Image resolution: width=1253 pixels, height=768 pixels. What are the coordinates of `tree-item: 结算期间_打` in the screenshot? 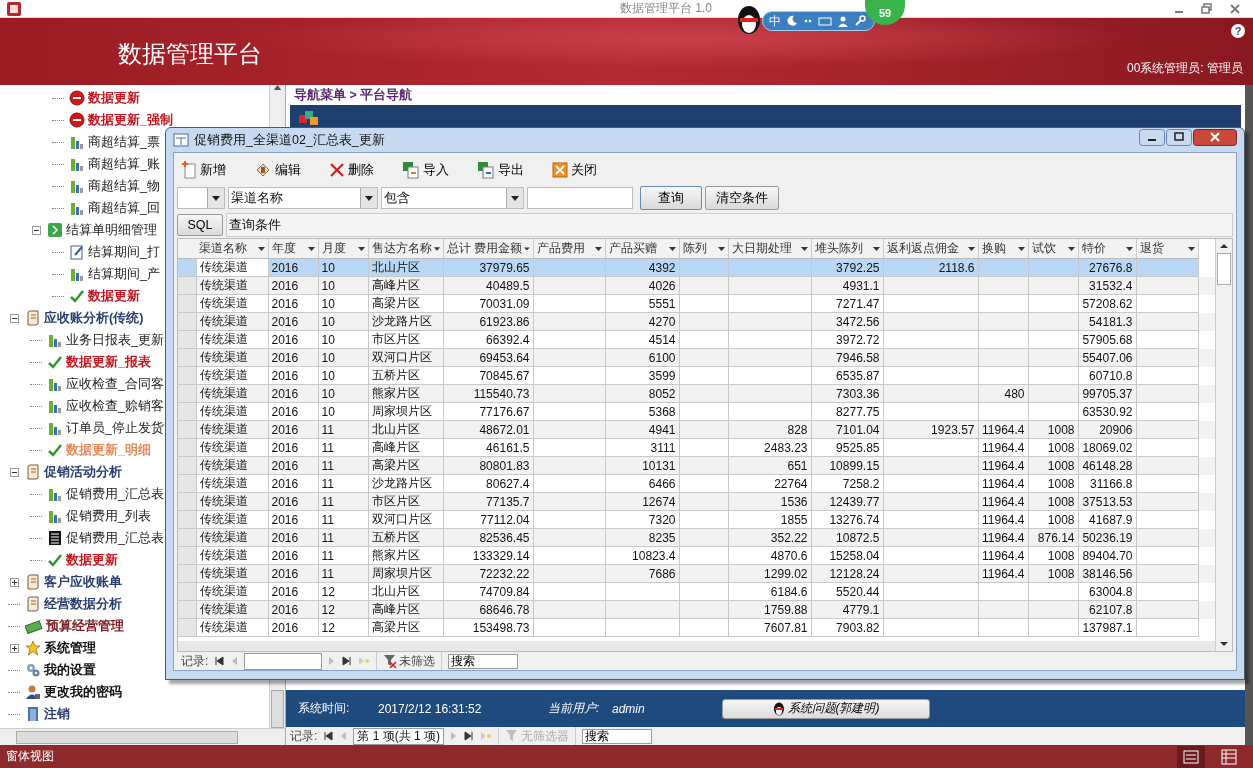 It's located at (124, 252).